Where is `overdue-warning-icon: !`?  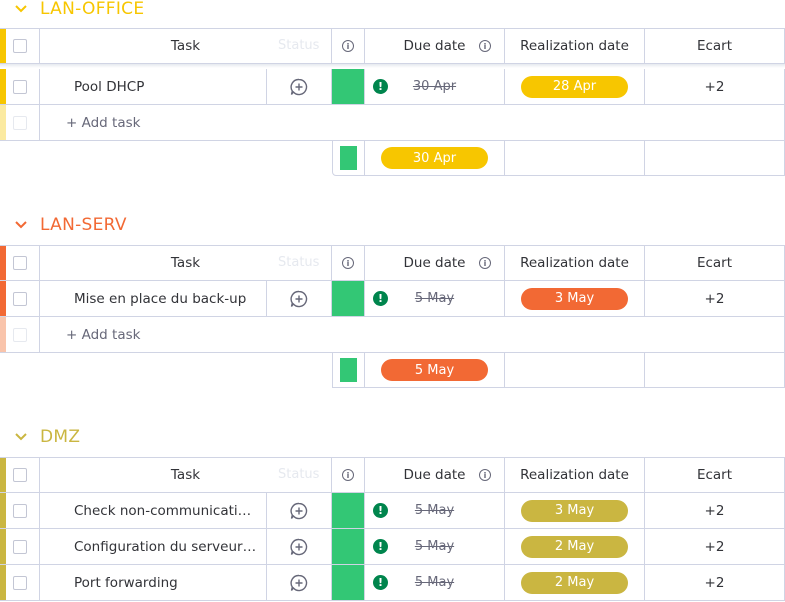
overdue-warning-icon: ! is located at coordinates (380, 582).